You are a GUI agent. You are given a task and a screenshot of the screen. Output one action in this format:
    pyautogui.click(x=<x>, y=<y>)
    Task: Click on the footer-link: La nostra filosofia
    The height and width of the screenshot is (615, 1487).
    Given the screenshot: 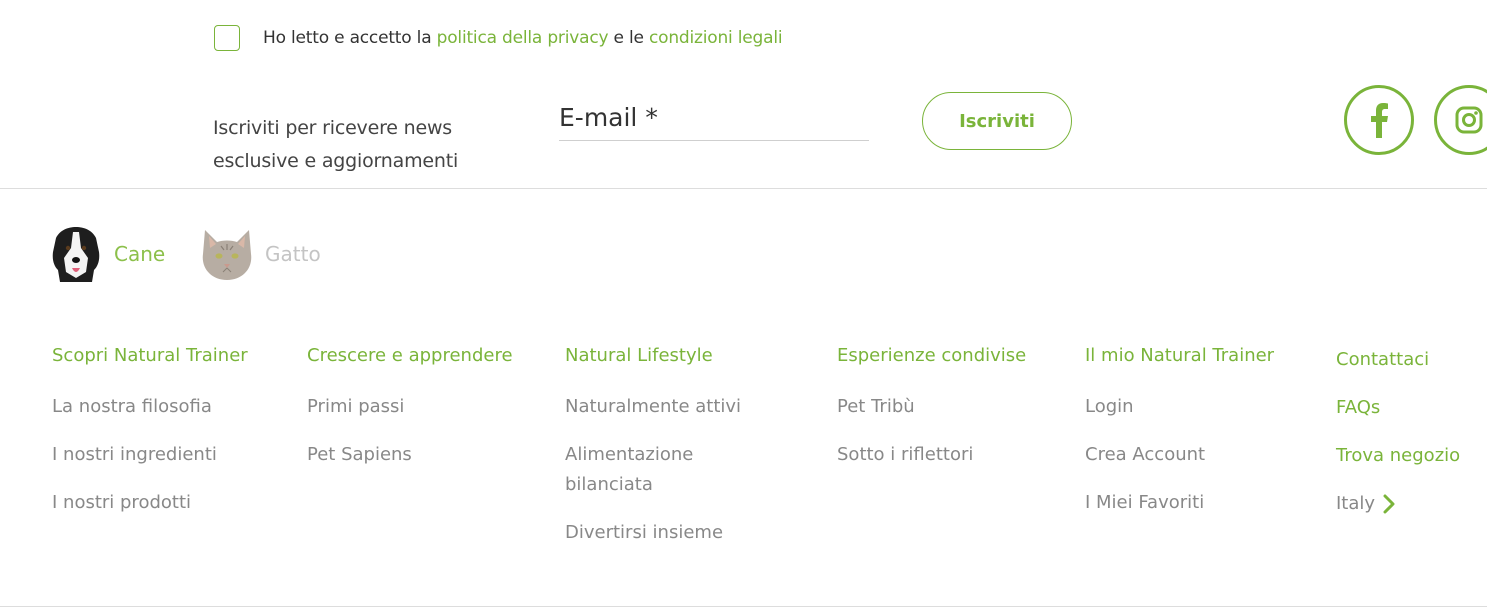 What is the action you would take?
    pyautogui.click(x=150, y=407)
    